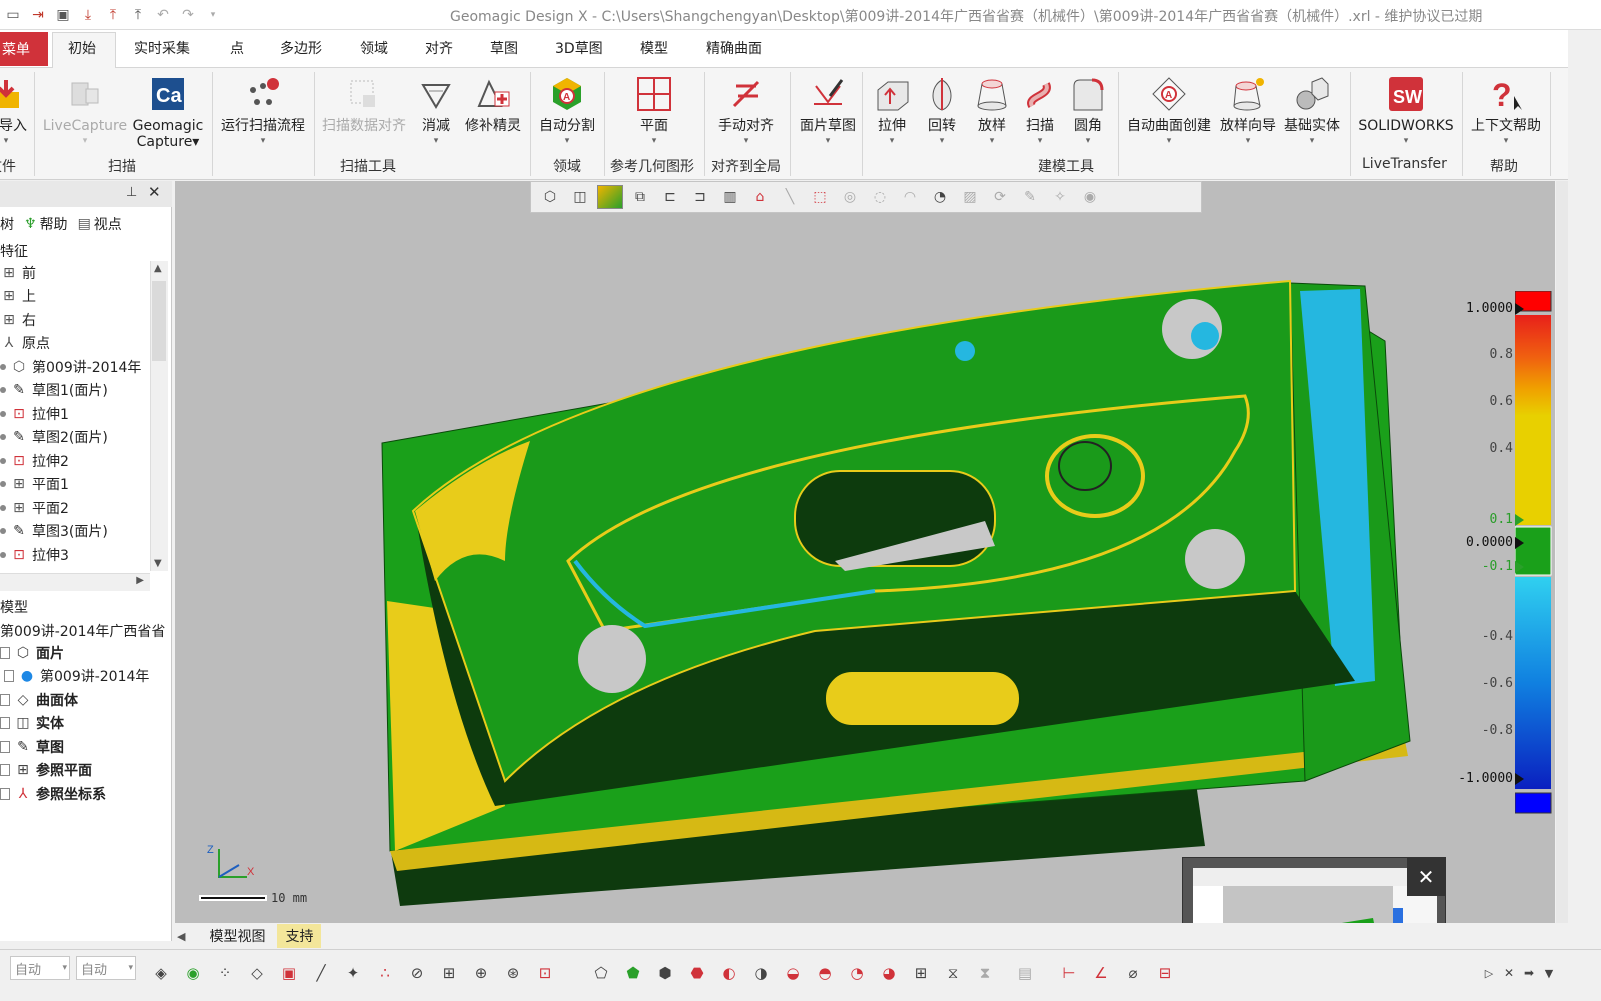 The image size is (1601, 1001). What do you see at coordinates (86, 677) in the screenshot?
I see `model-tree-item: ● 第009讲-2014年` at bounding box center [86, 677].